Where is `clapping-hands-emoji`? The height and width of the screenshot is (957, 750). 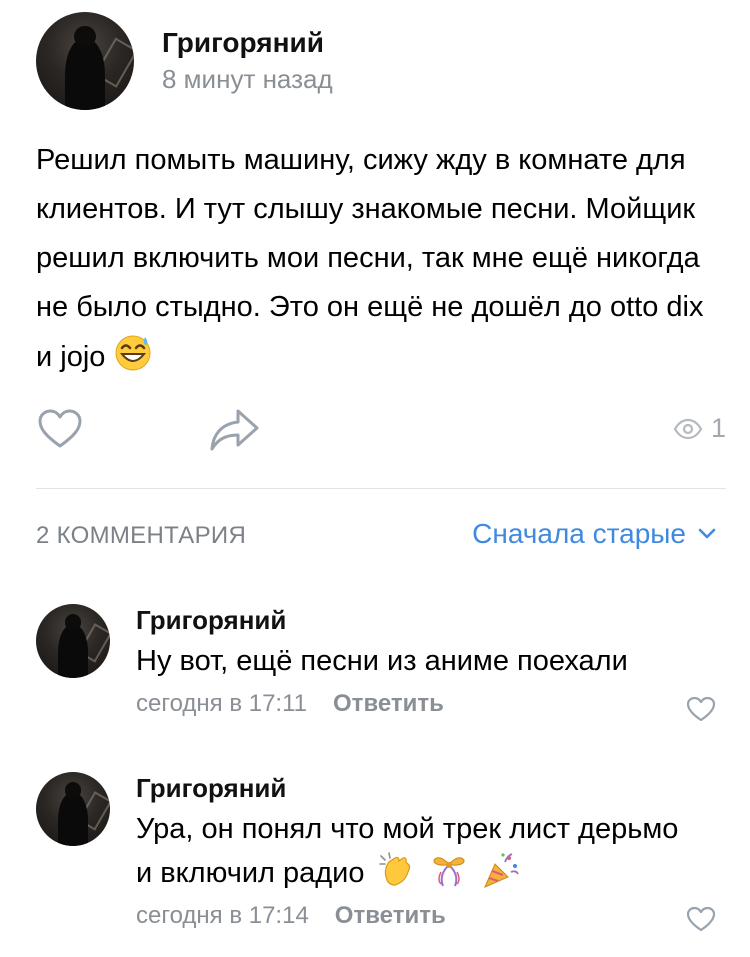 clapping-hands-emoji is located at coordinates (394, 869).